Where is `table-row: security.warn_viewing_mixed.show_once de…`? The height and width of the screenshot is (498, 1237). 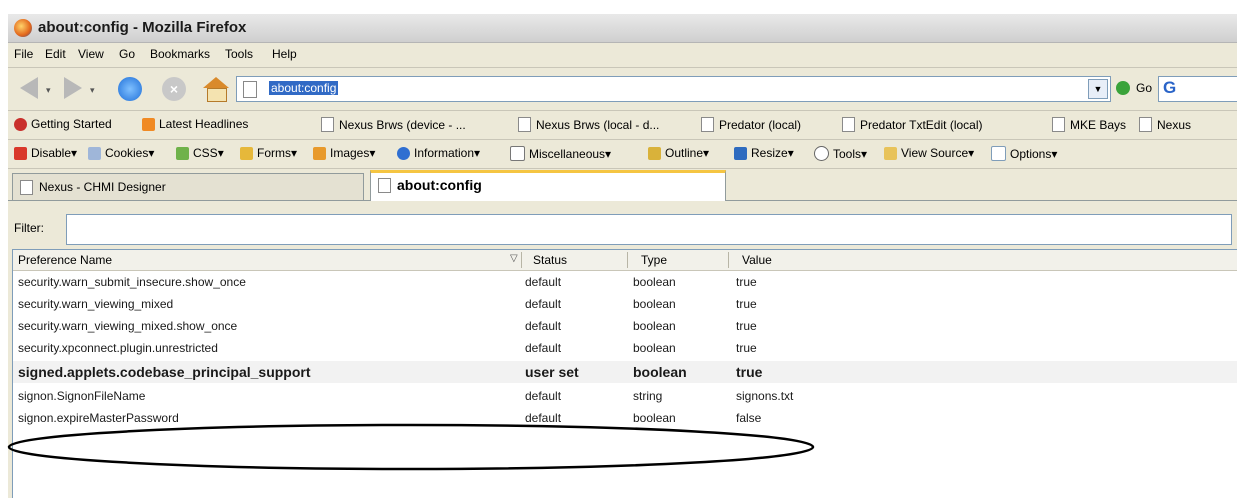
table-row: security.warn_viewing_mixed.show_once de… is located at coordinates (625, 326).